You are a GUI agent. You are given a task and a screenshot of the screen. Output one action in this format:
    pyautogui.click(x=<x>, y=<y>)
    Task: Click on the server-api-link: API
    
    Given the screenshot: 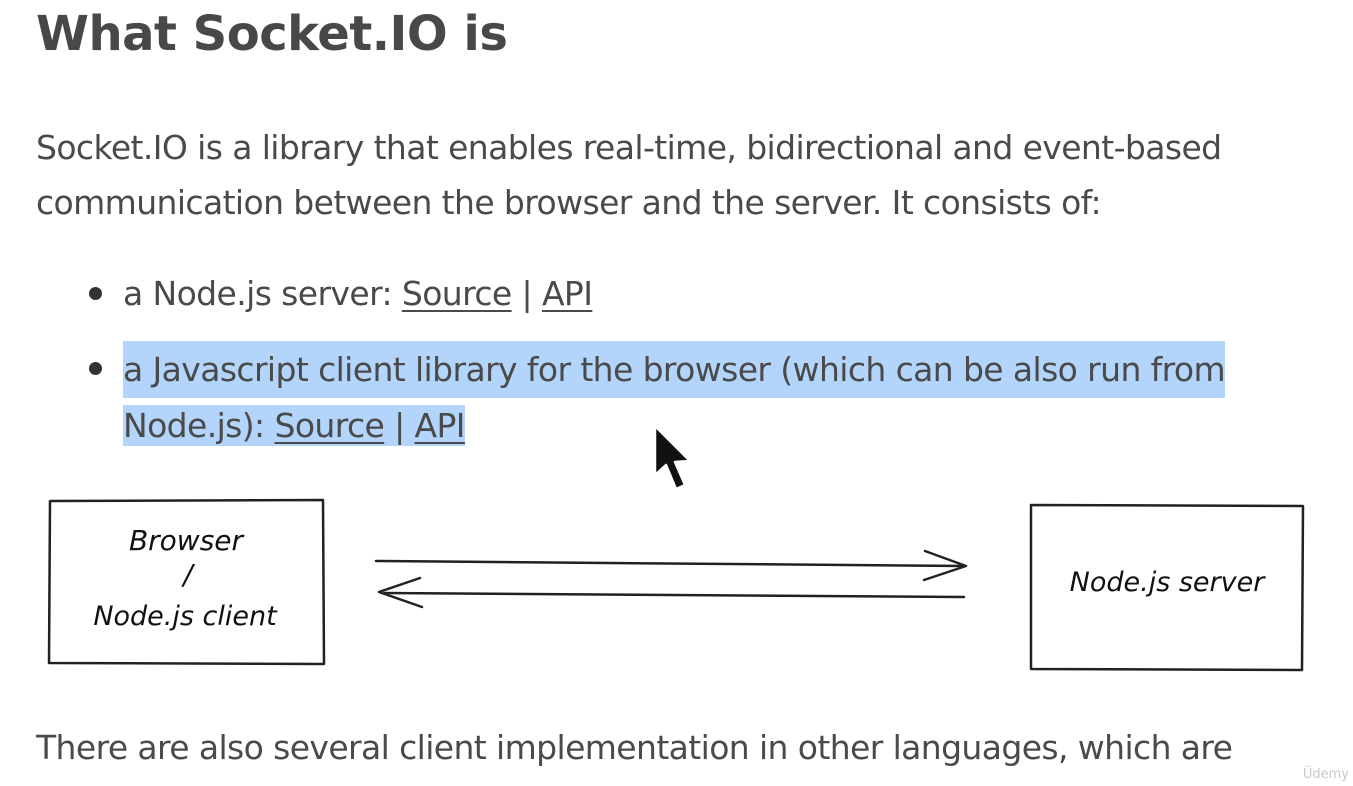 What is the action you would take?
    pyautogui.click(x=567, y=293)
    